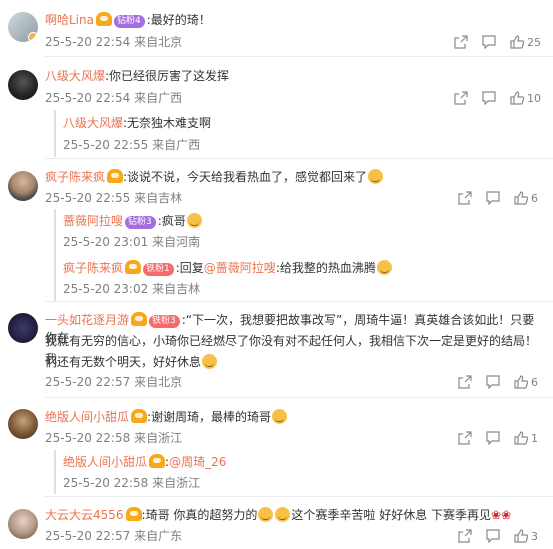 The width and height of the screenshot is (553, 549). What do you see at coordinates (105, 462) in the screenshot?
I see `reply-username: 绝版人间小甜瓜` at bounding box center [105, 462].